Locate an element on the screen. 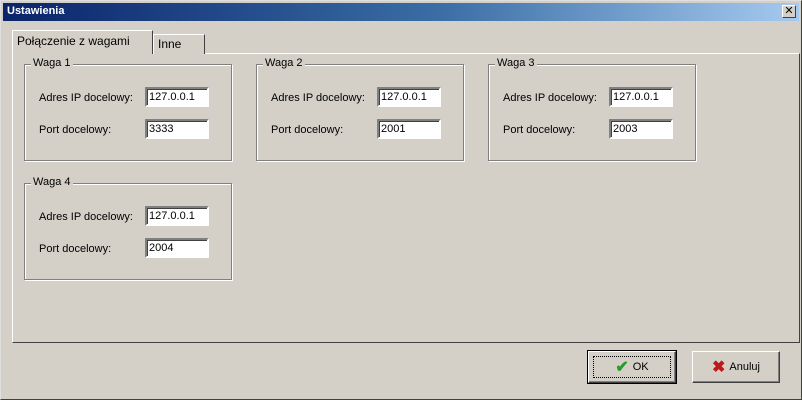 The height and width of the screenshot is (400, 802). ok-button: ✔ OK is located at coordinates (632, 367).